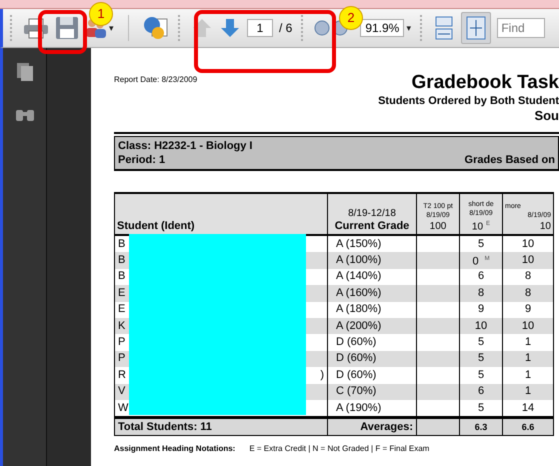 The image size is (559, 466). What do you see at coordinates (372, 214) in the screenshot?
I see `column-header: 8/19-12/18 Current Grade` at bounding box center [372, 214].